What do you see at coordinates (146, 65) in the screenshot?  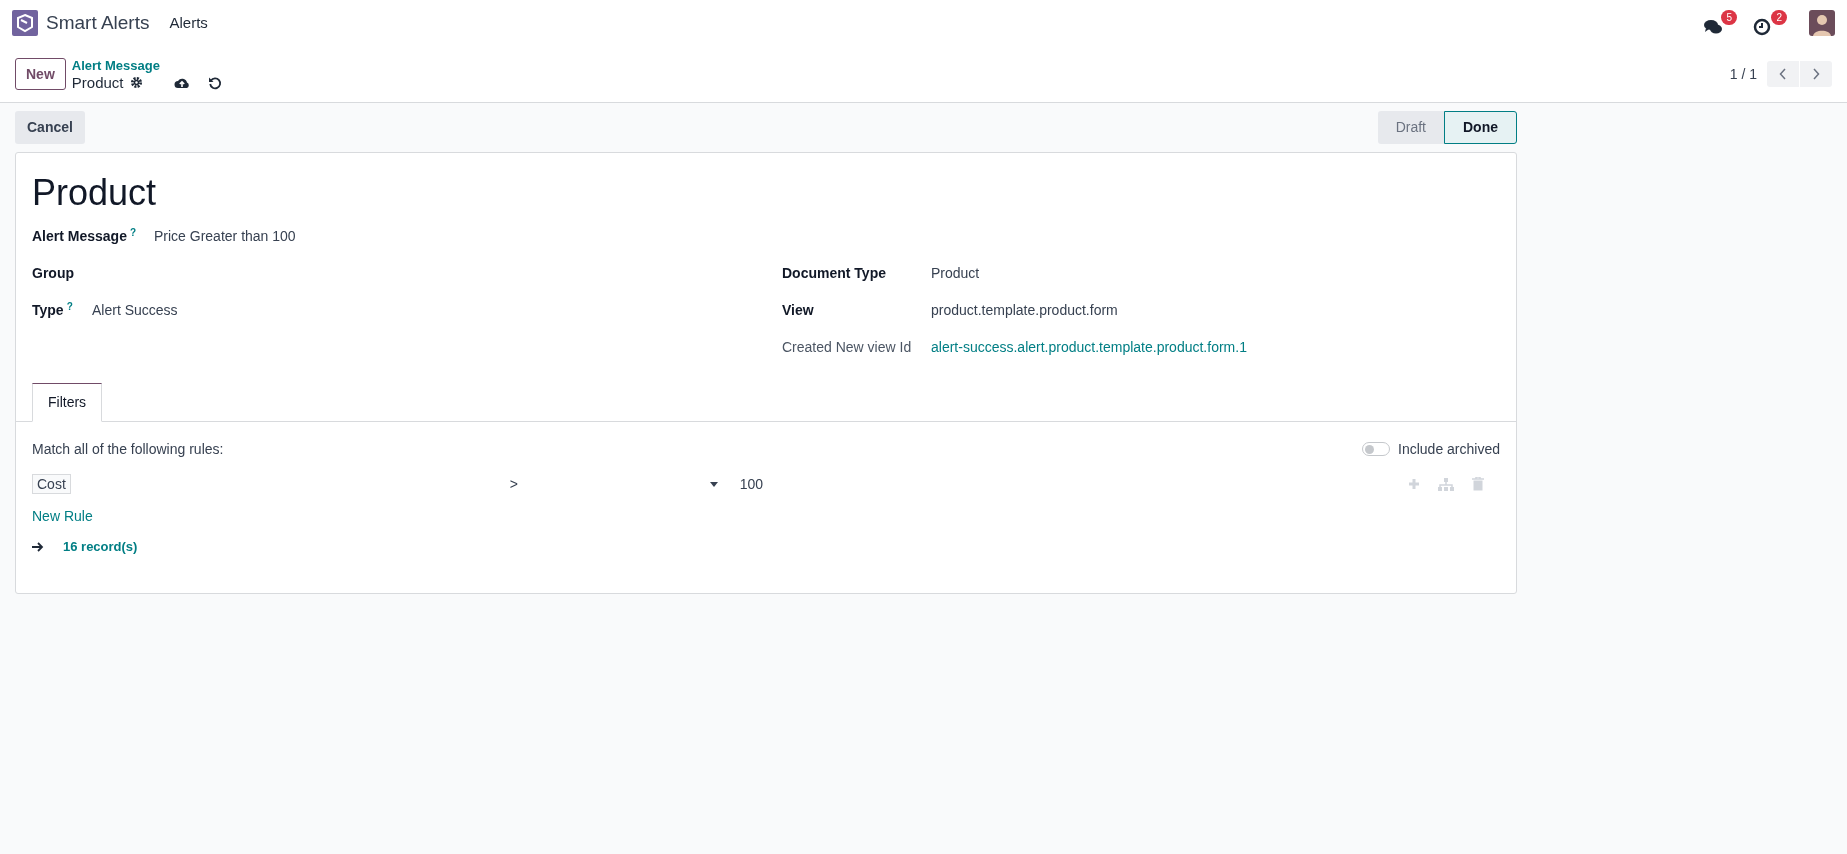 I see `breadcrumb-link: Alert Message` at bounding box center [146, 65].